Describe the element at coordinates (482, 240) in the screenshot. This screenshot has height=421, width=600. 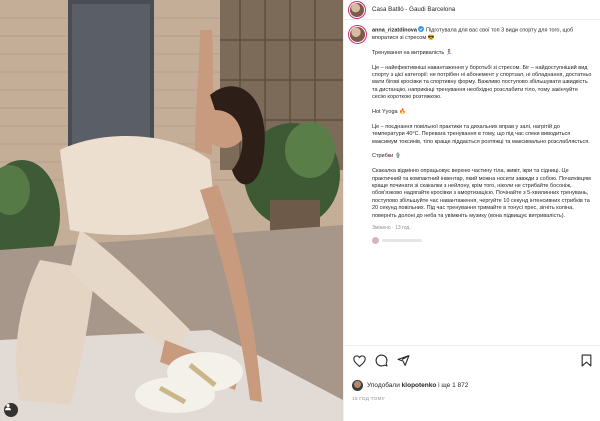
I see `next-comment-preview` at that location.